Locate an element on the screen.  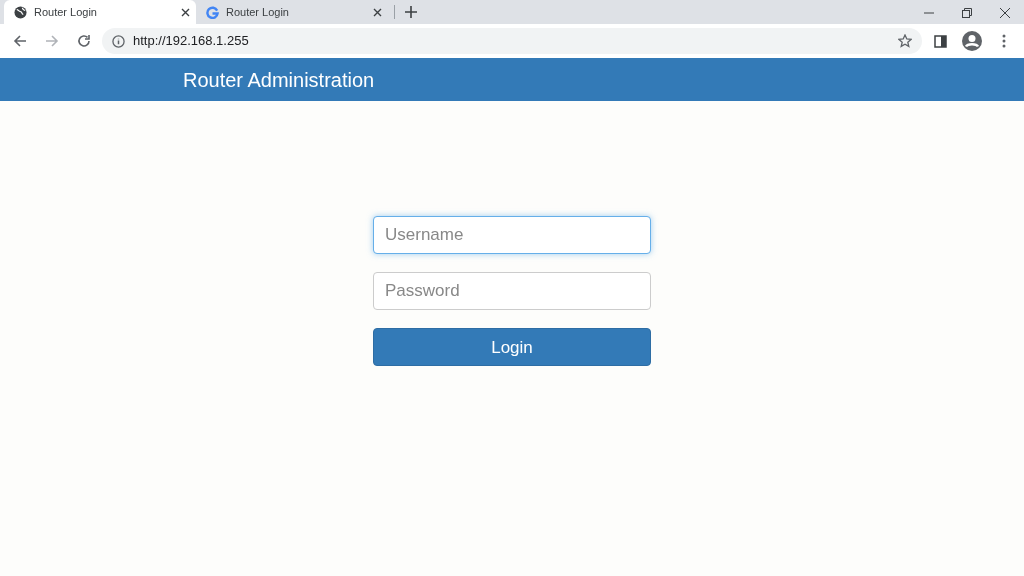
restore-icon is located at coordinates (967, 12).